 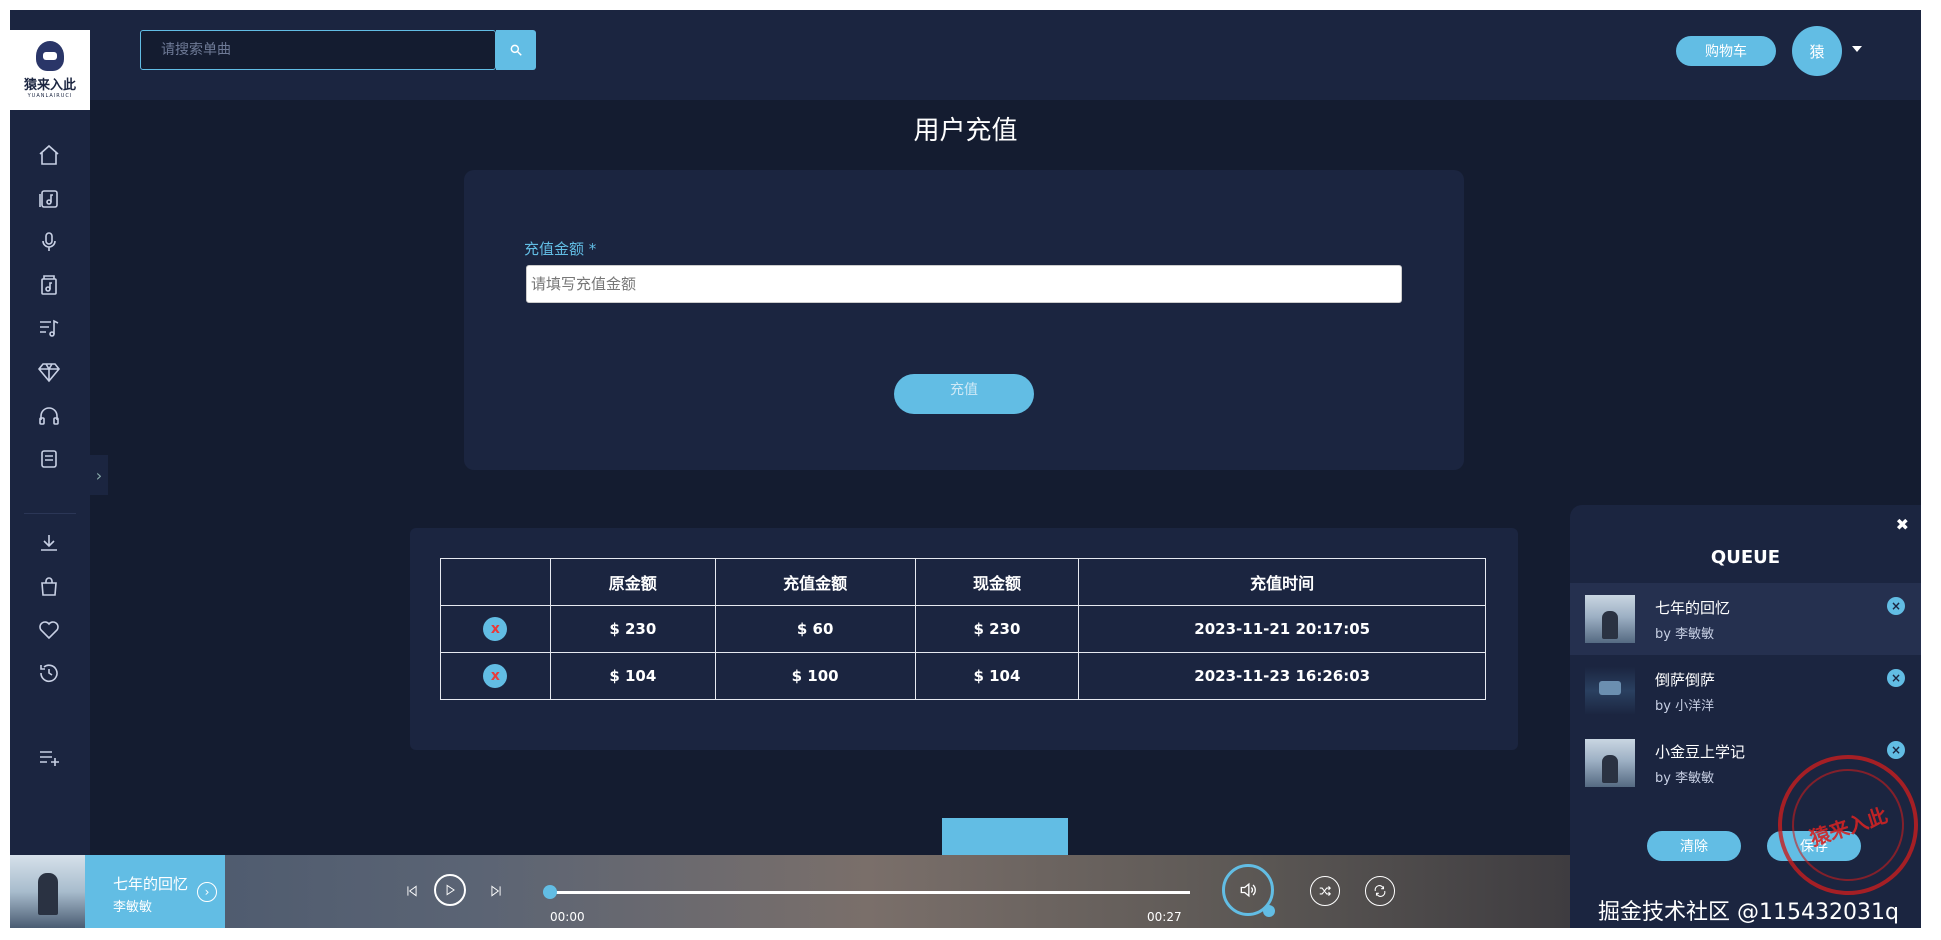 What do you see at coordinates (632, 629) in the screenshot?
I see `original-amount-cell: $ 230` at bounding box center [632, 629].